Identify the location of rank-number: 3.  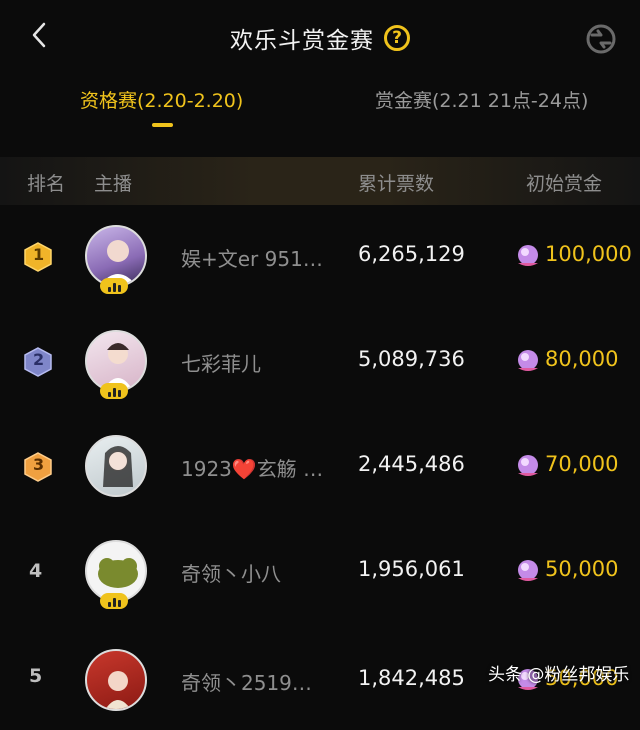
(39, 464).